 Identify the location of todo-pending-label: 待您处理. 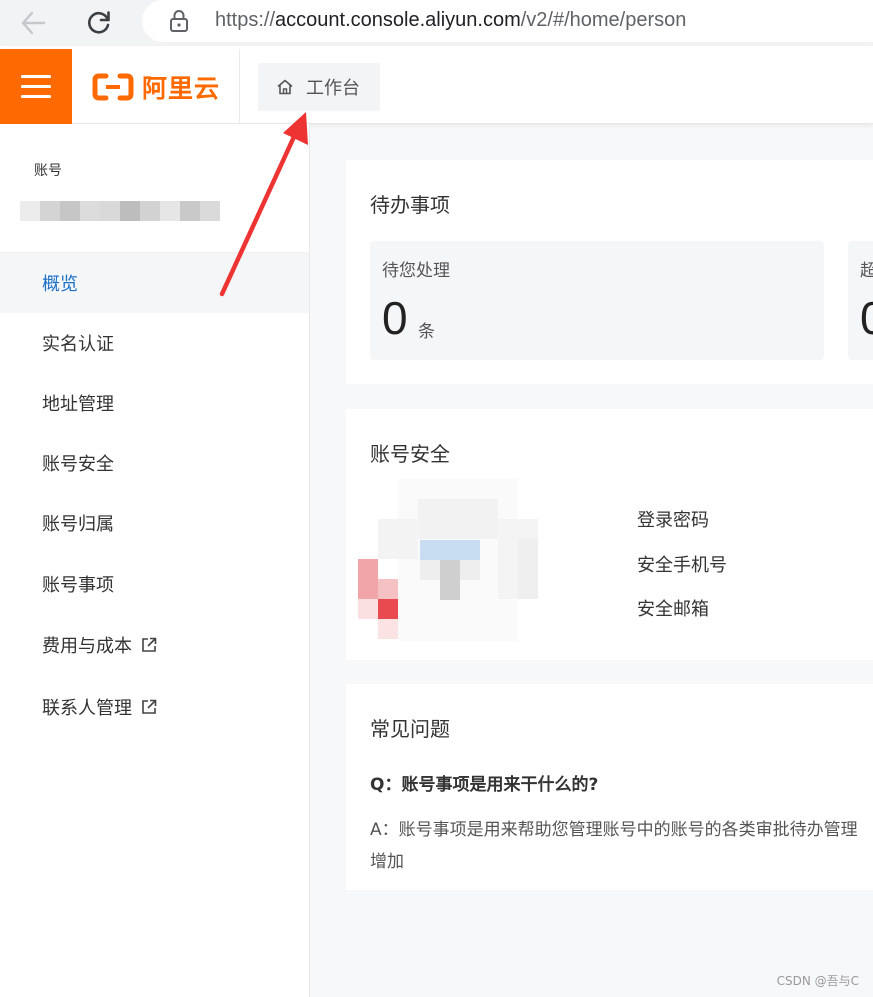
(416, 271).